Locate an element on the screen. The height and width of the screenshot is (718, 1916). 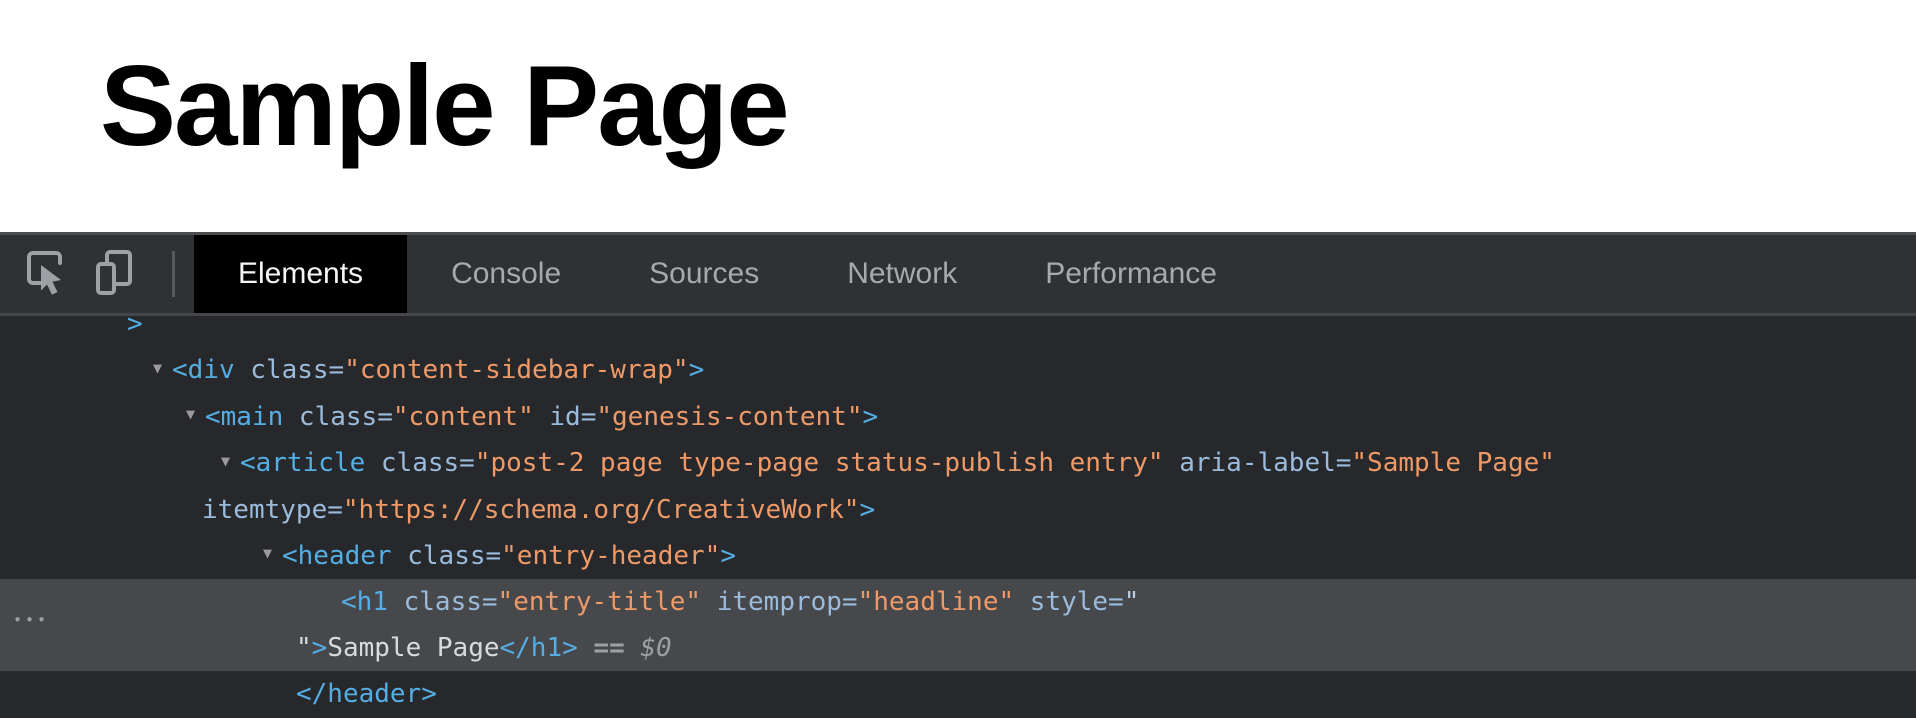
code-token-tag: </h1> is located at coordinates (538, 648).